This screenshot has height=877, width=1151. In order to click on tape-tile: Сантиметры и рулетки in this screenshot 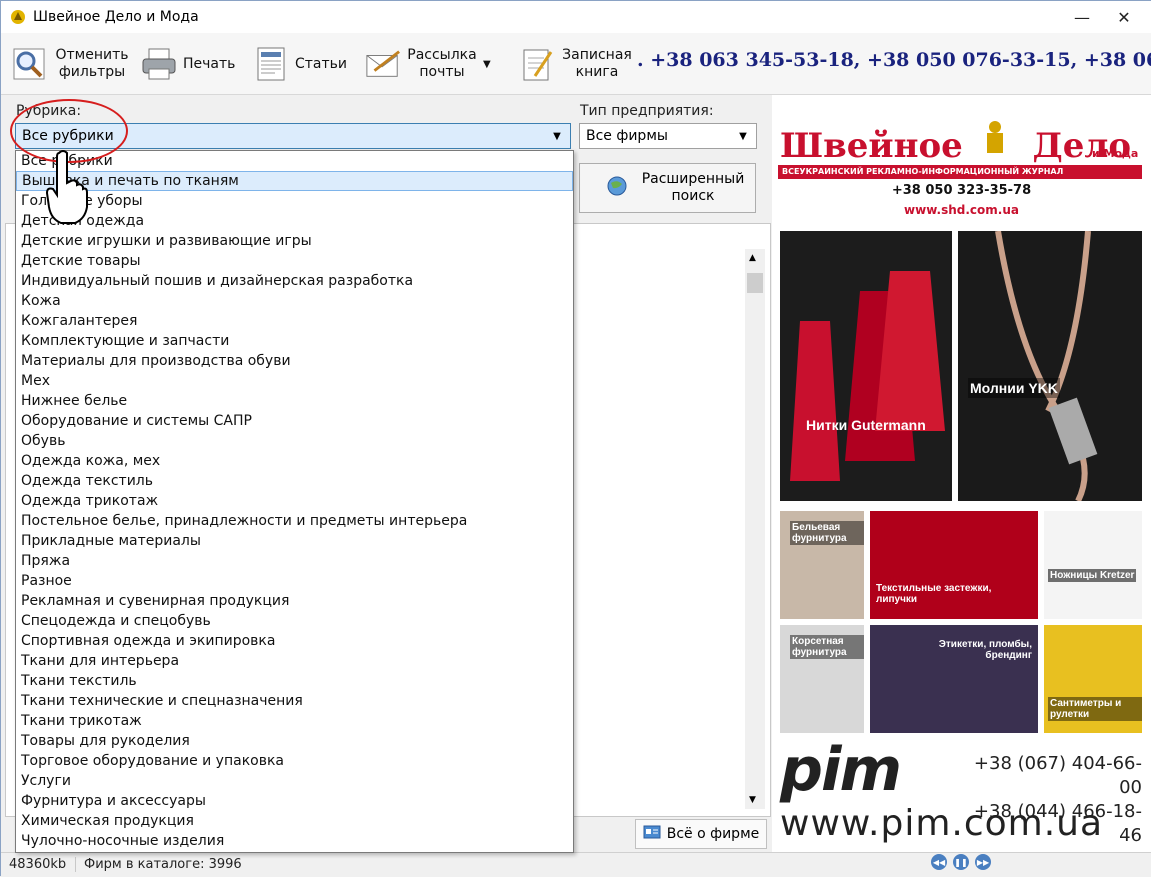, I will do `click(1093, 679)`.